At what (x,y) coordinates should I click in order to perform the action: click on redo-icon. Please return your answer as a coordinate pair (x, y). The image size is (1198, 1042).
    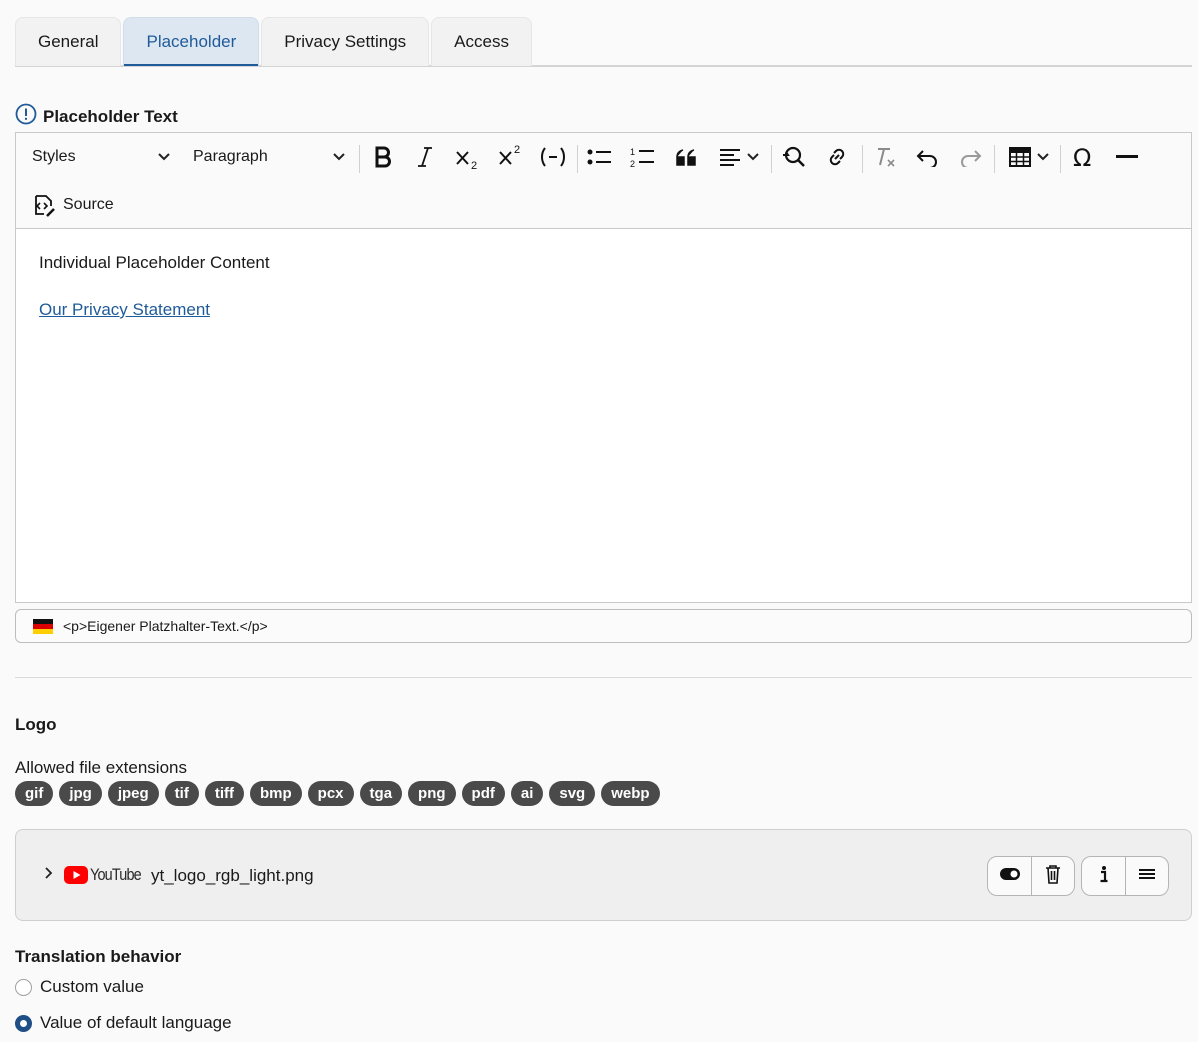
    Looking at the image, I should click on (970, 157).